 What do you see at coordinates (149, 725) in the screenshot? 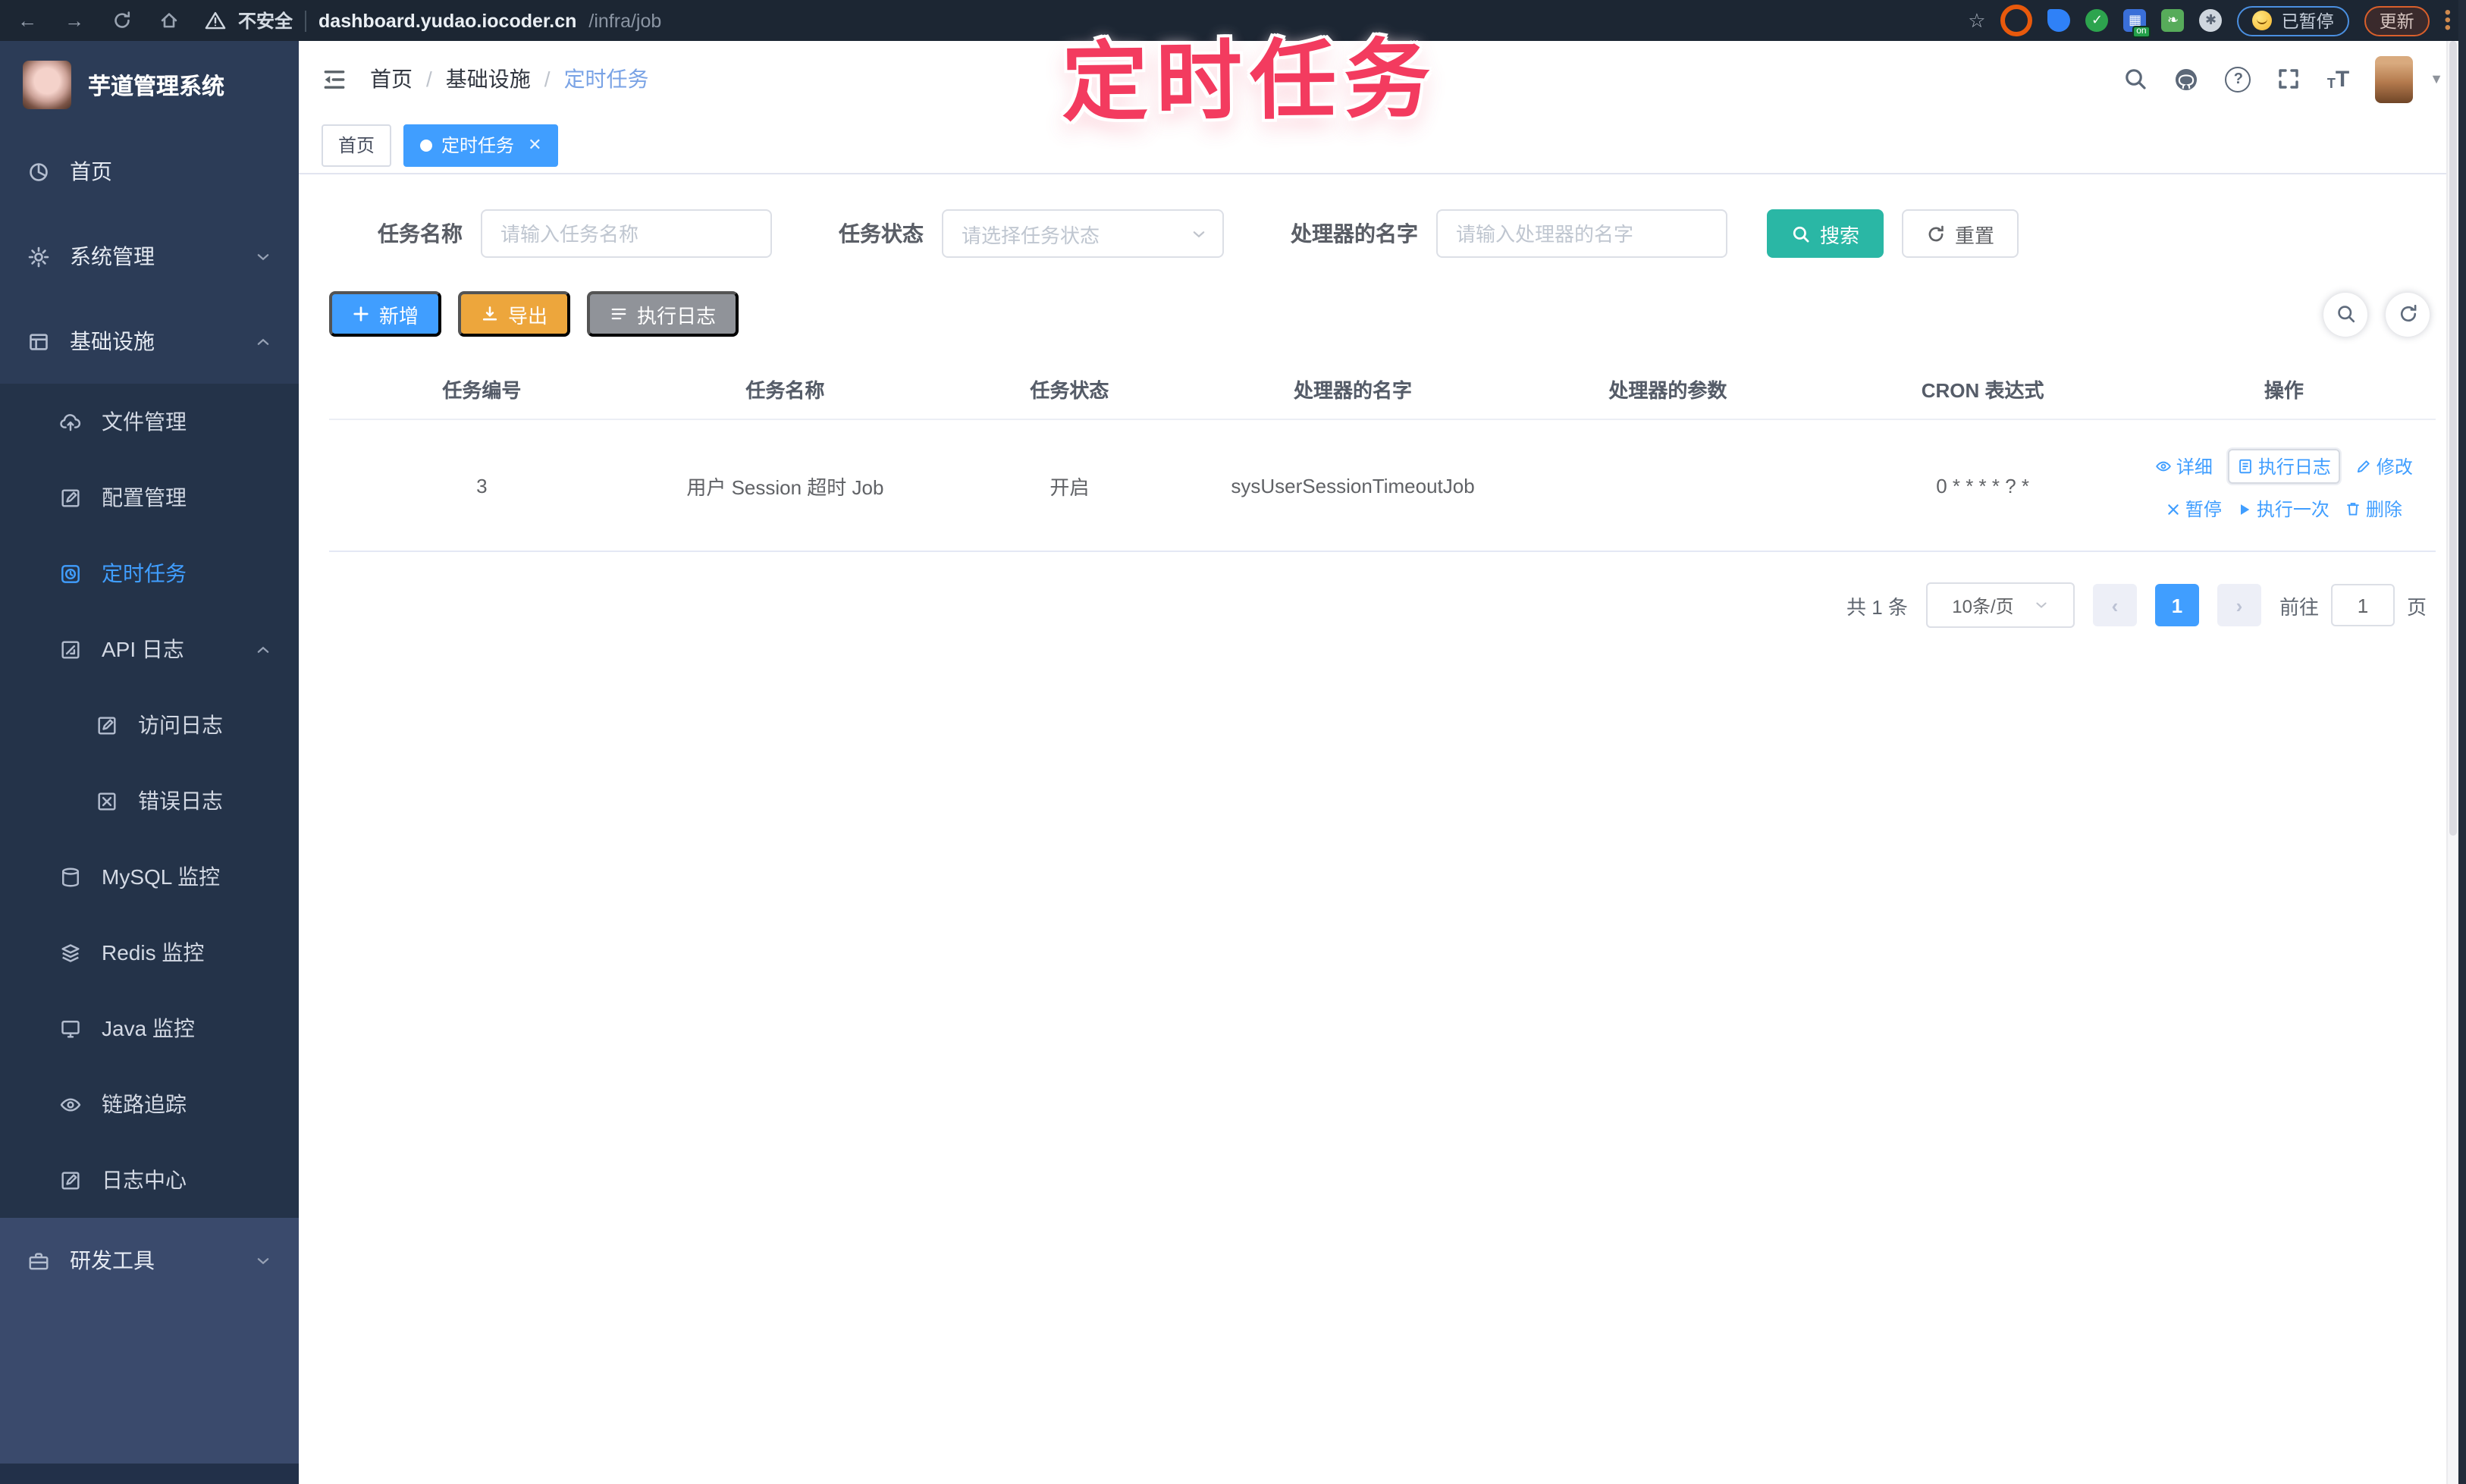
I see `sidebar-item-access-log: 访问日志` at bounding box center [149, 725].